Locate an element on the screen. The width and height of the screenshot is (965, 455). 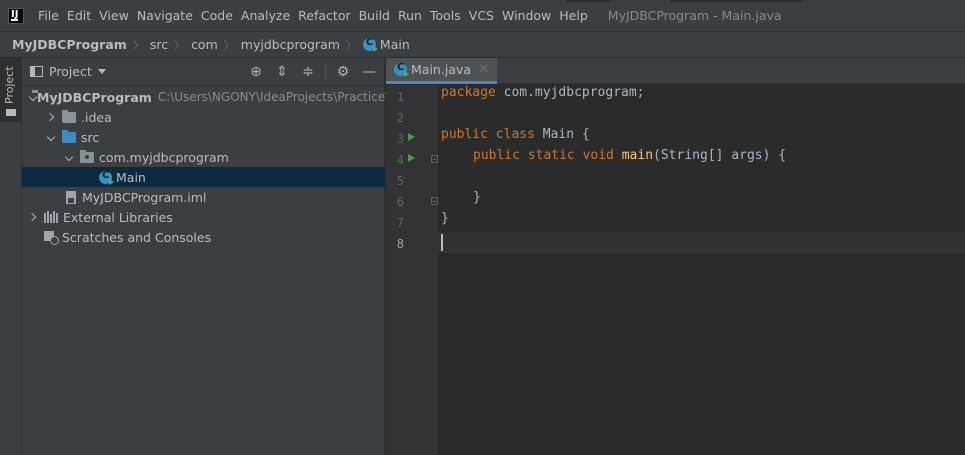
breadcrumb-file: Main is located at coordinates (395, 44).